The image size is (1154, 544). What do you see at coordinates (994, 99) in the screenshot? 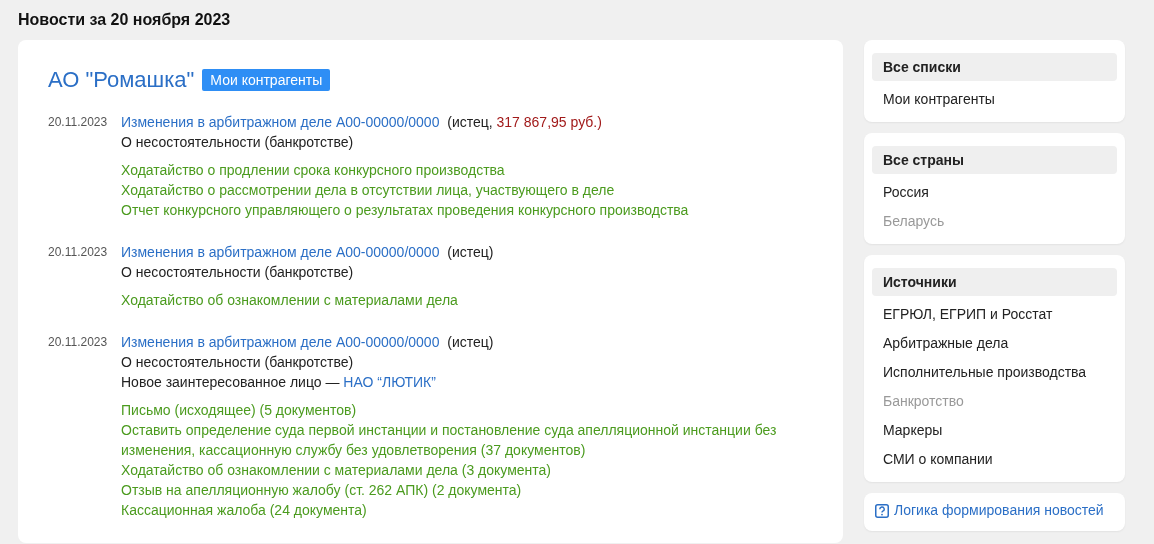
I see `filter-item: Мои контрагенты` at bounding box center [994, 99].